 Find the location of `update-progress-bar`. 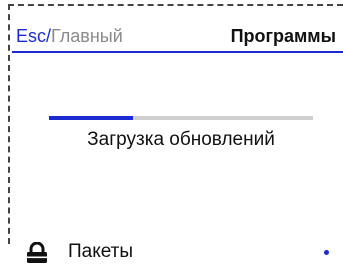

update-progress-bar is located at coordinates (181, 118).